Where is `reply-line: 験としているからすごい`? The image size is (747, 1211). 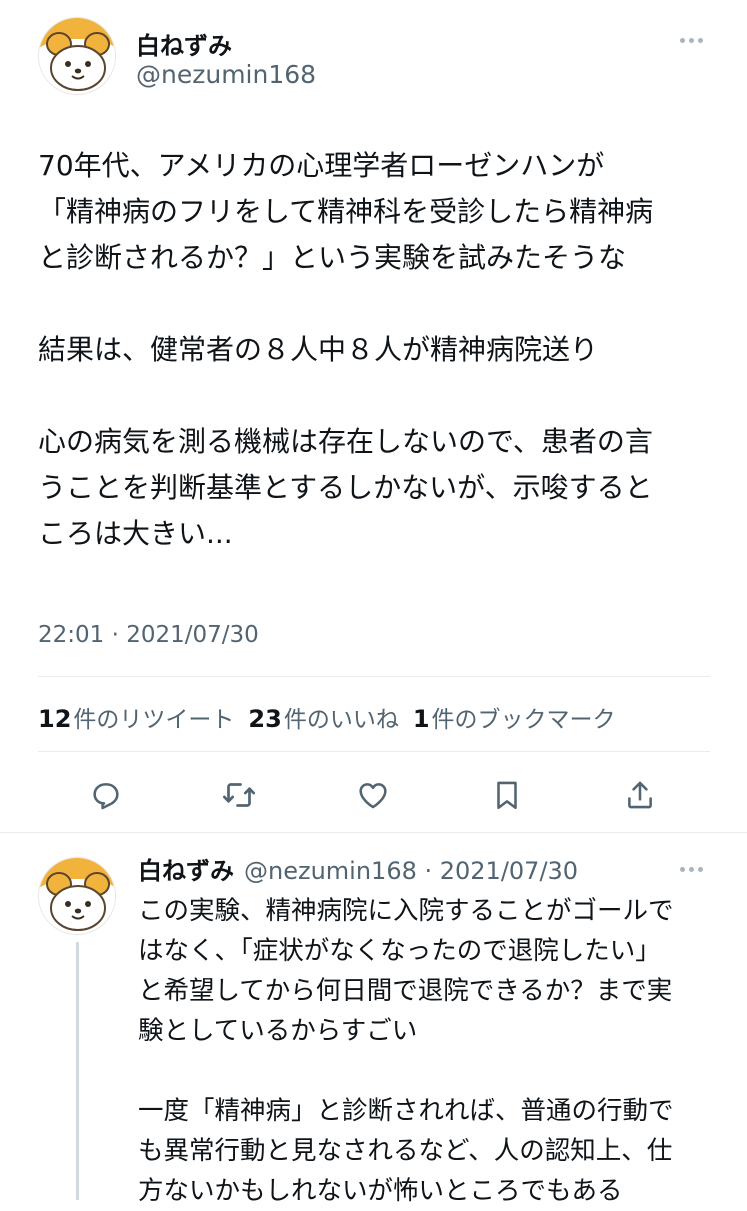
reply-line: 験としているからすごい is located at coordinates (278, 1031).